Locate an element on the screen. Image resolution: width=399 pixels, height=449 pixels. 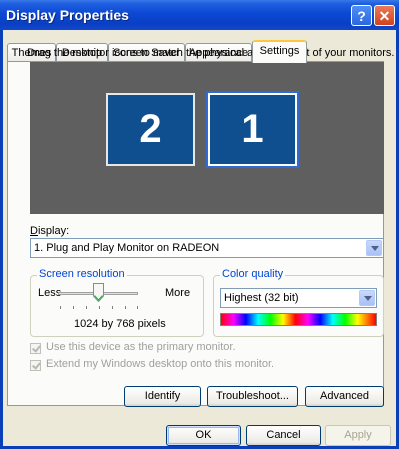
monitor-2-icon: 2 is located at coordinates (150, 129).